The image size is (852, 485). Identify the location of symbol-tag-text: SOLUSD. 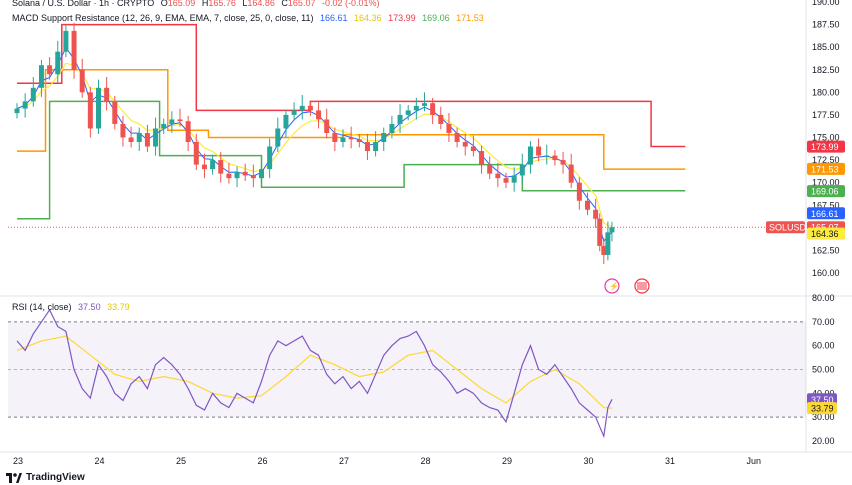
(788, 228).